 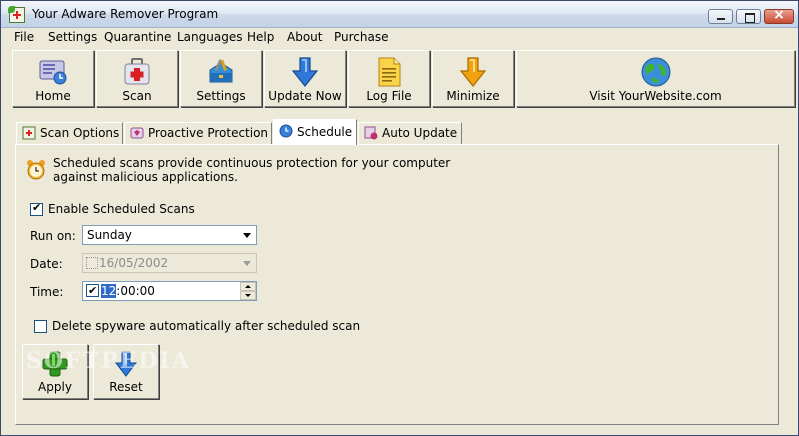 What do you see at coordinates (109, 291) in the screenshot?
I see `time-hour: 12` at bounding box center [109, 291].